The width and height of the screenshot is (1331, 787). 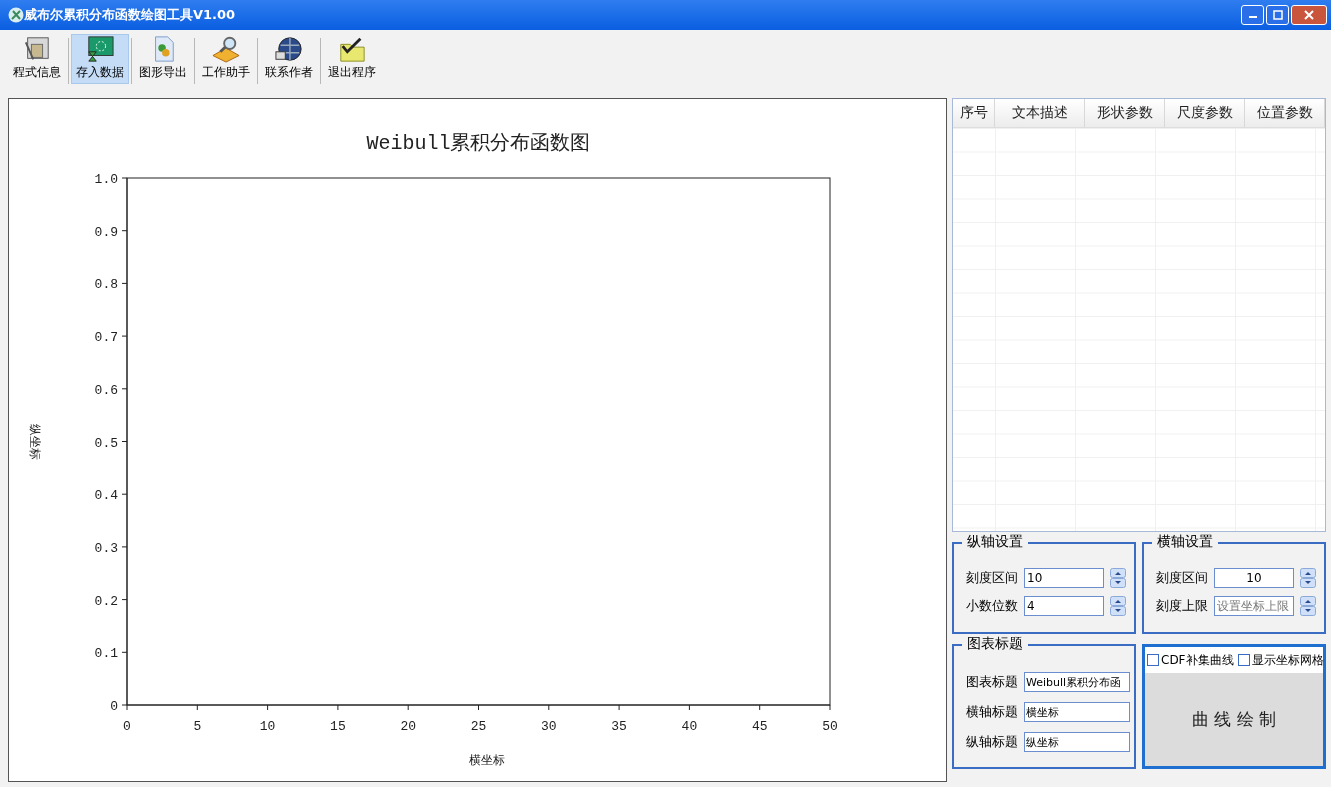 I want to click on column-header: 形状参数, so click(x=1125, y=113).